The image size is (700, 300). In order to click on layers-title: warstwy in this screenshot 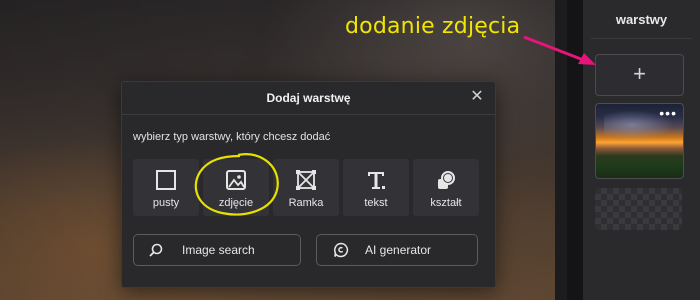, I will do `click(641, 19)`.